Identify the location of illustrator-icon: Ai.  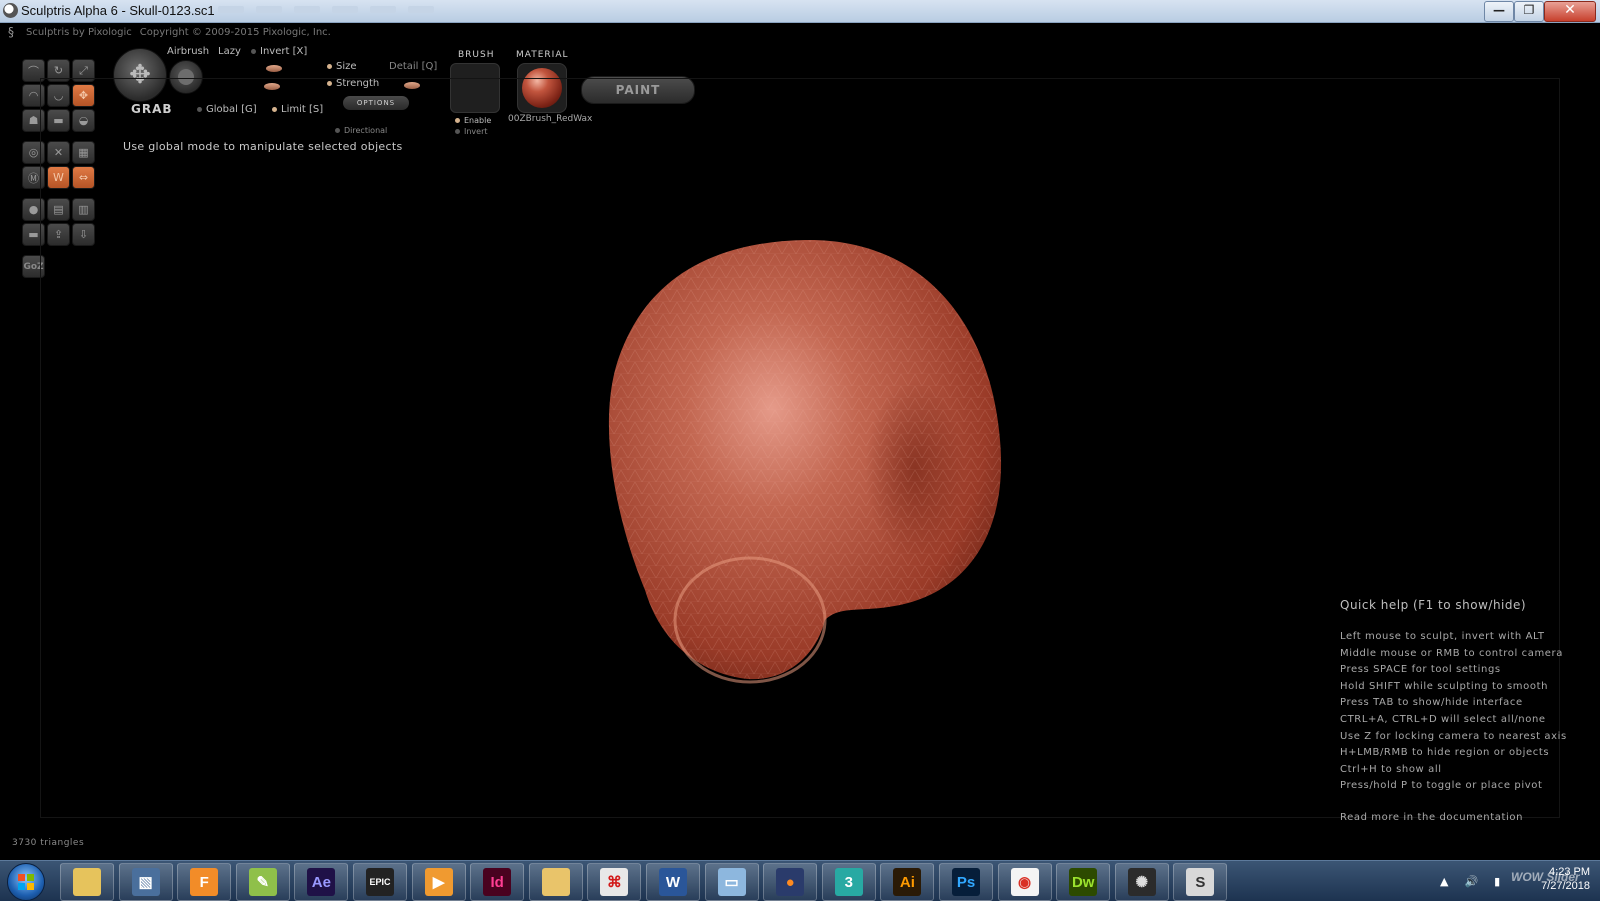
(907, 882).